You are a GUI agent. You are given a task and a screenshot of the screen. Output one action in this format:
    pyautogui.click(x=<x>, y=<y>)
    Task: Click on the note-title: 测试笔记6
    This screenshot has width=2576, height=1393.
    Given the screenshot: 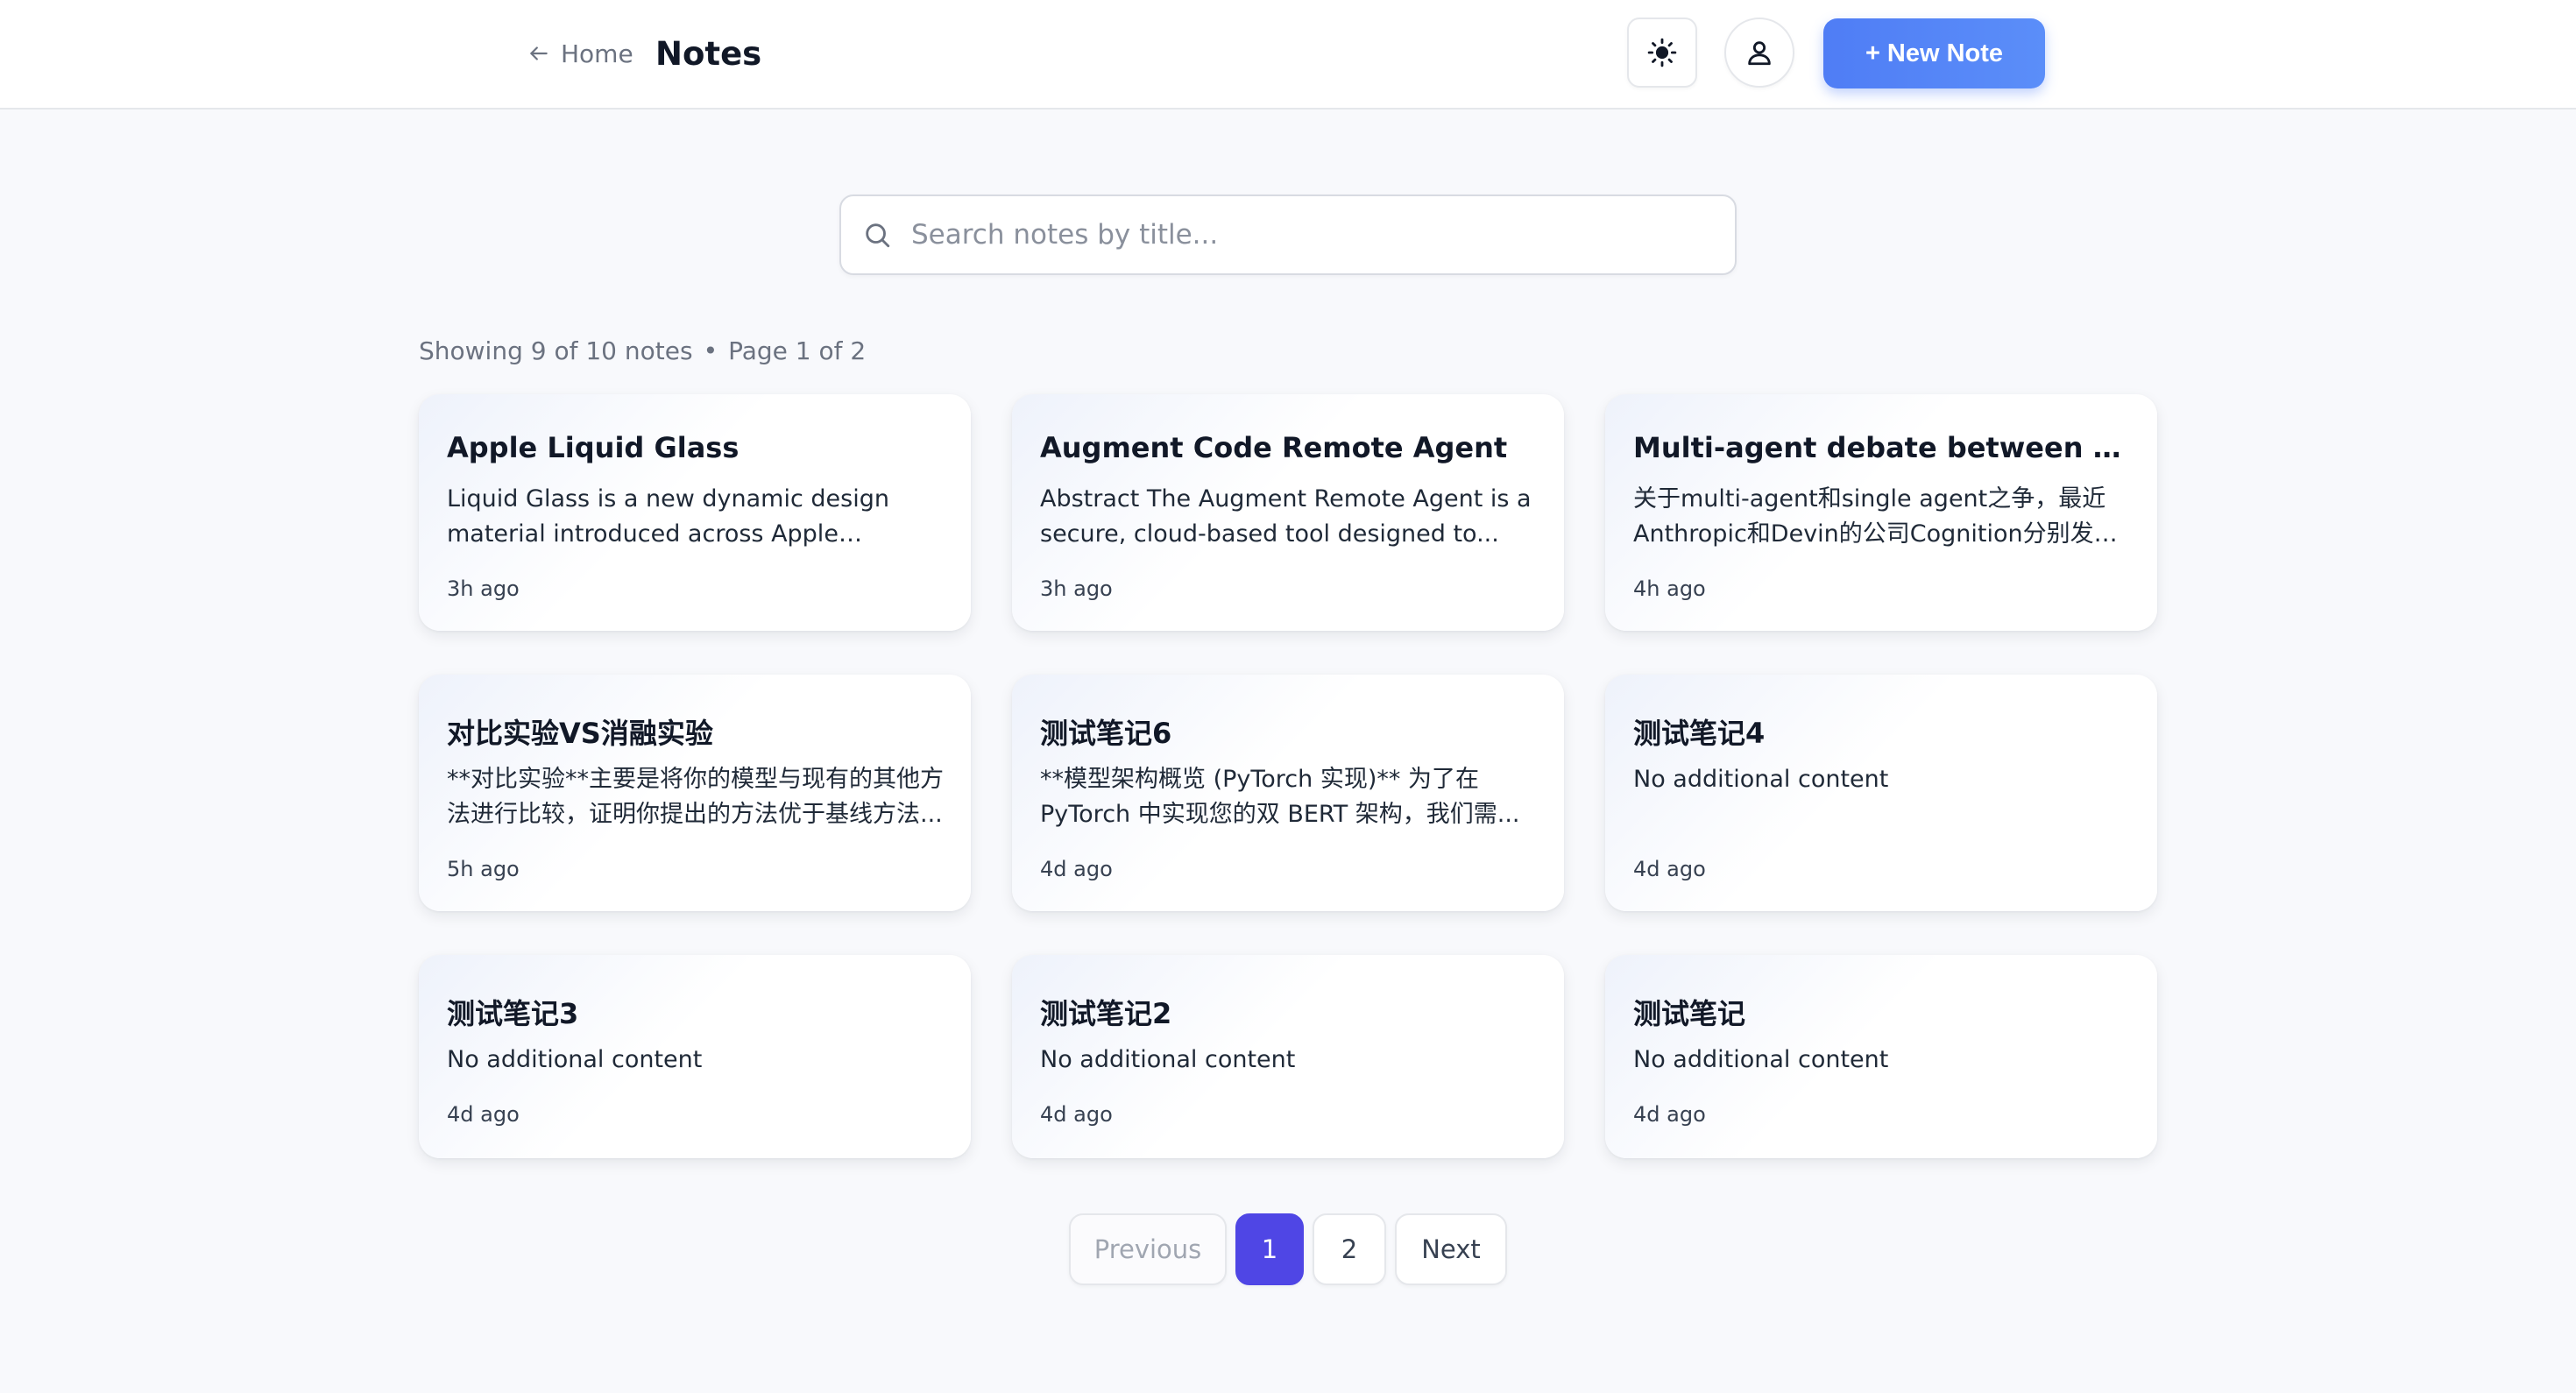 What is the action you would take?
    pyautogui.click(x=1106, y=734)
    